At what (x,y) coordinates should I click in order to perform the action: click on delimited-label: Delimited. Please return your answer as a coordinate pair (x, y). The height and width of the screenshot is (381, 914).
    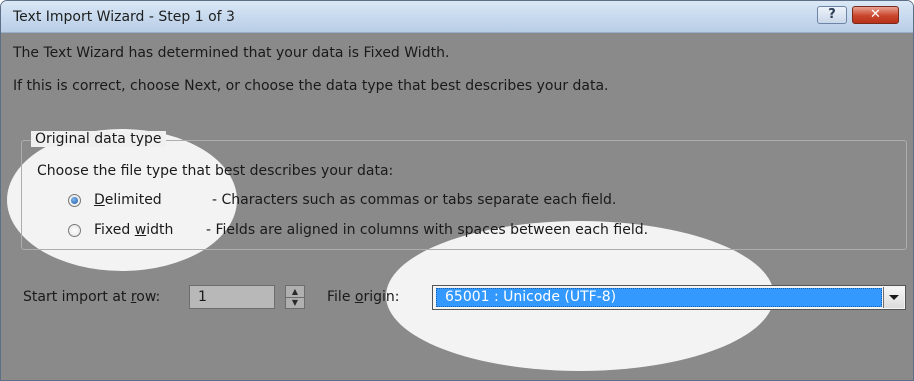
    Looking at the image, I should click on (128, 200).